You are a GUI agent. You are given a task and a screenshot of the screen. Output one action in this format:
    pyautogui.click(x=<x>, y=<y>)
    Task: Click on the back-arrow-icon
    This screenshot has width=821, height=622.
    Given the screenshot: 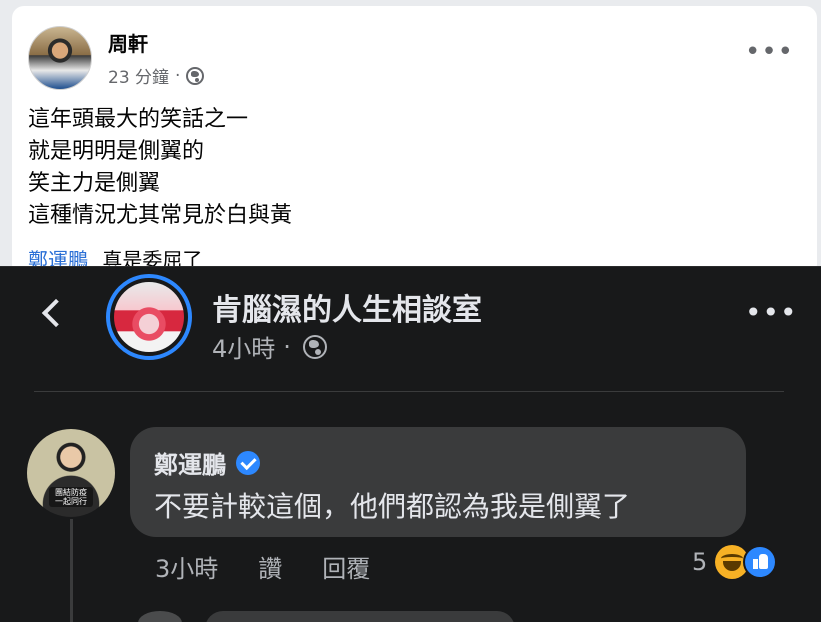 What is the action you would take?
    pyautogui.click(x=53, y=314)
    